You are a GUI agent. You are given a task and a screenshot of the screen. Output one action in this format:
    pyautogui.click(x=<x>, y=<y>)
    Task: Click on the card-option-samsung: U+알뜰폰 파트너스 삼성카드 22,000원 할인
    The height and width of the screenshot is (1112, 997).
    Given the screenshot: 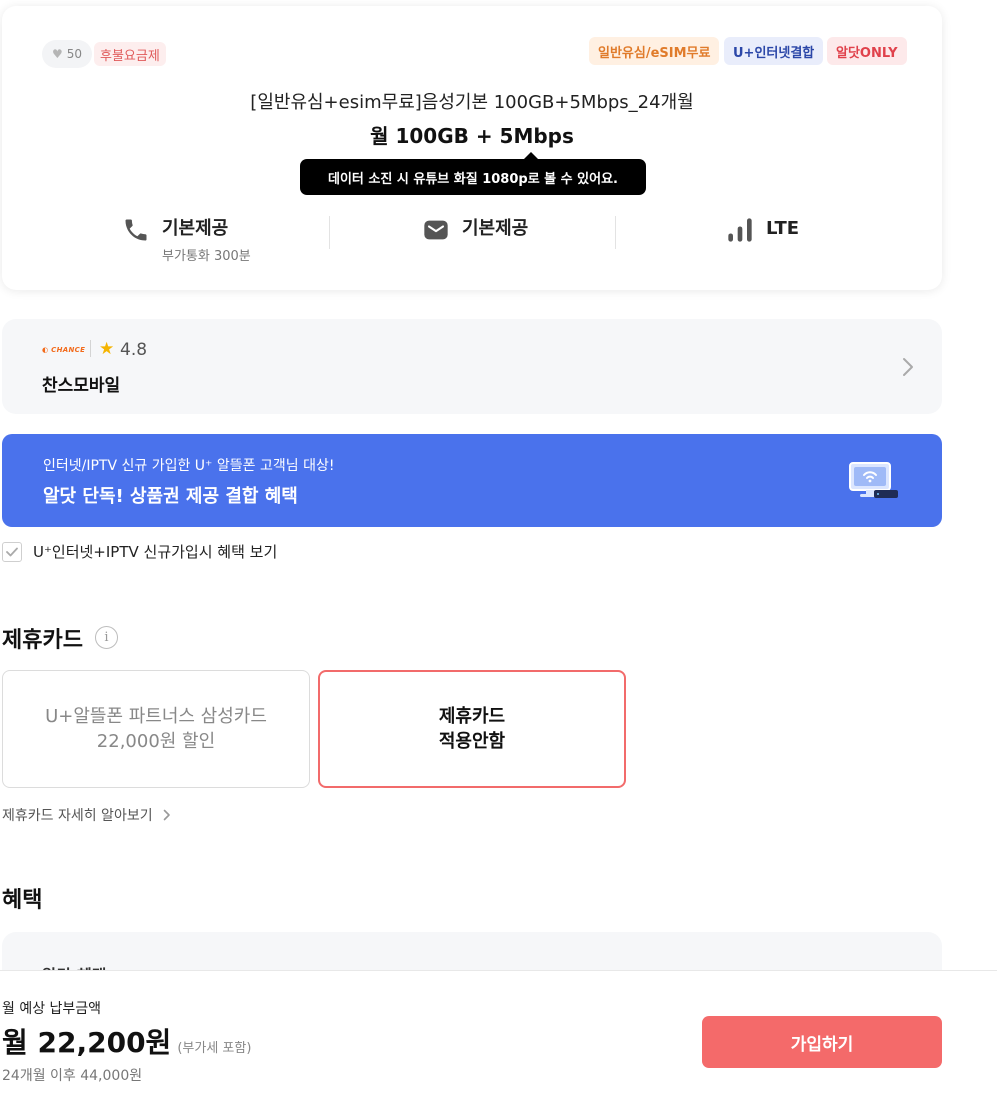 What is the action you would take?
    pyautogui.click(x=156, y=729)
    